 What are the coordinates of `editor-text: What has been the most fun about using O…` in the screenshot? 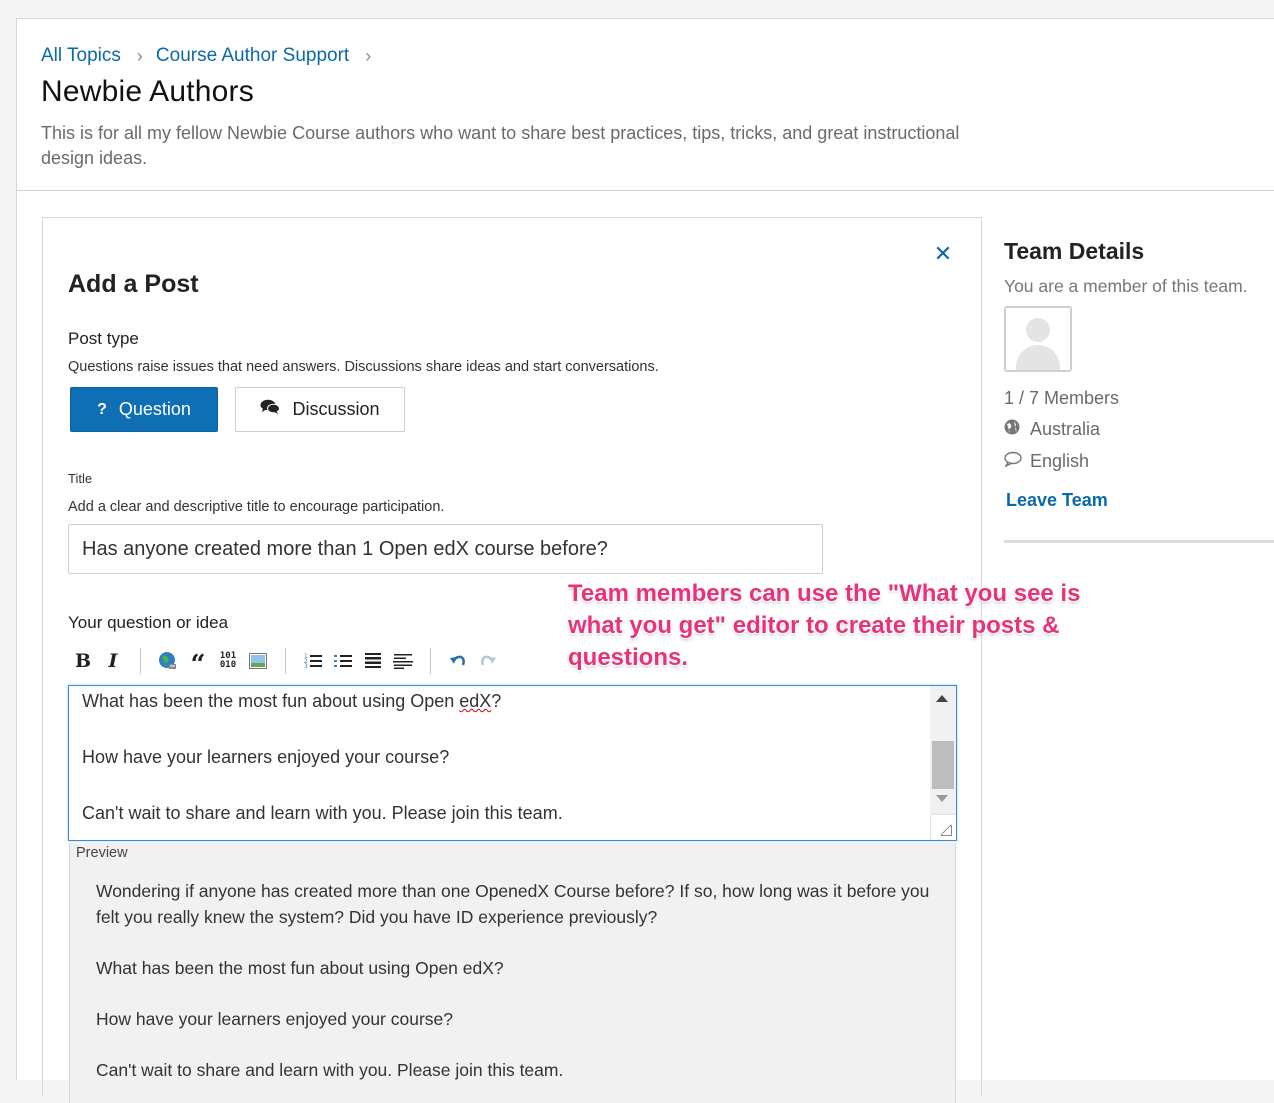 It's located at (271, 701).